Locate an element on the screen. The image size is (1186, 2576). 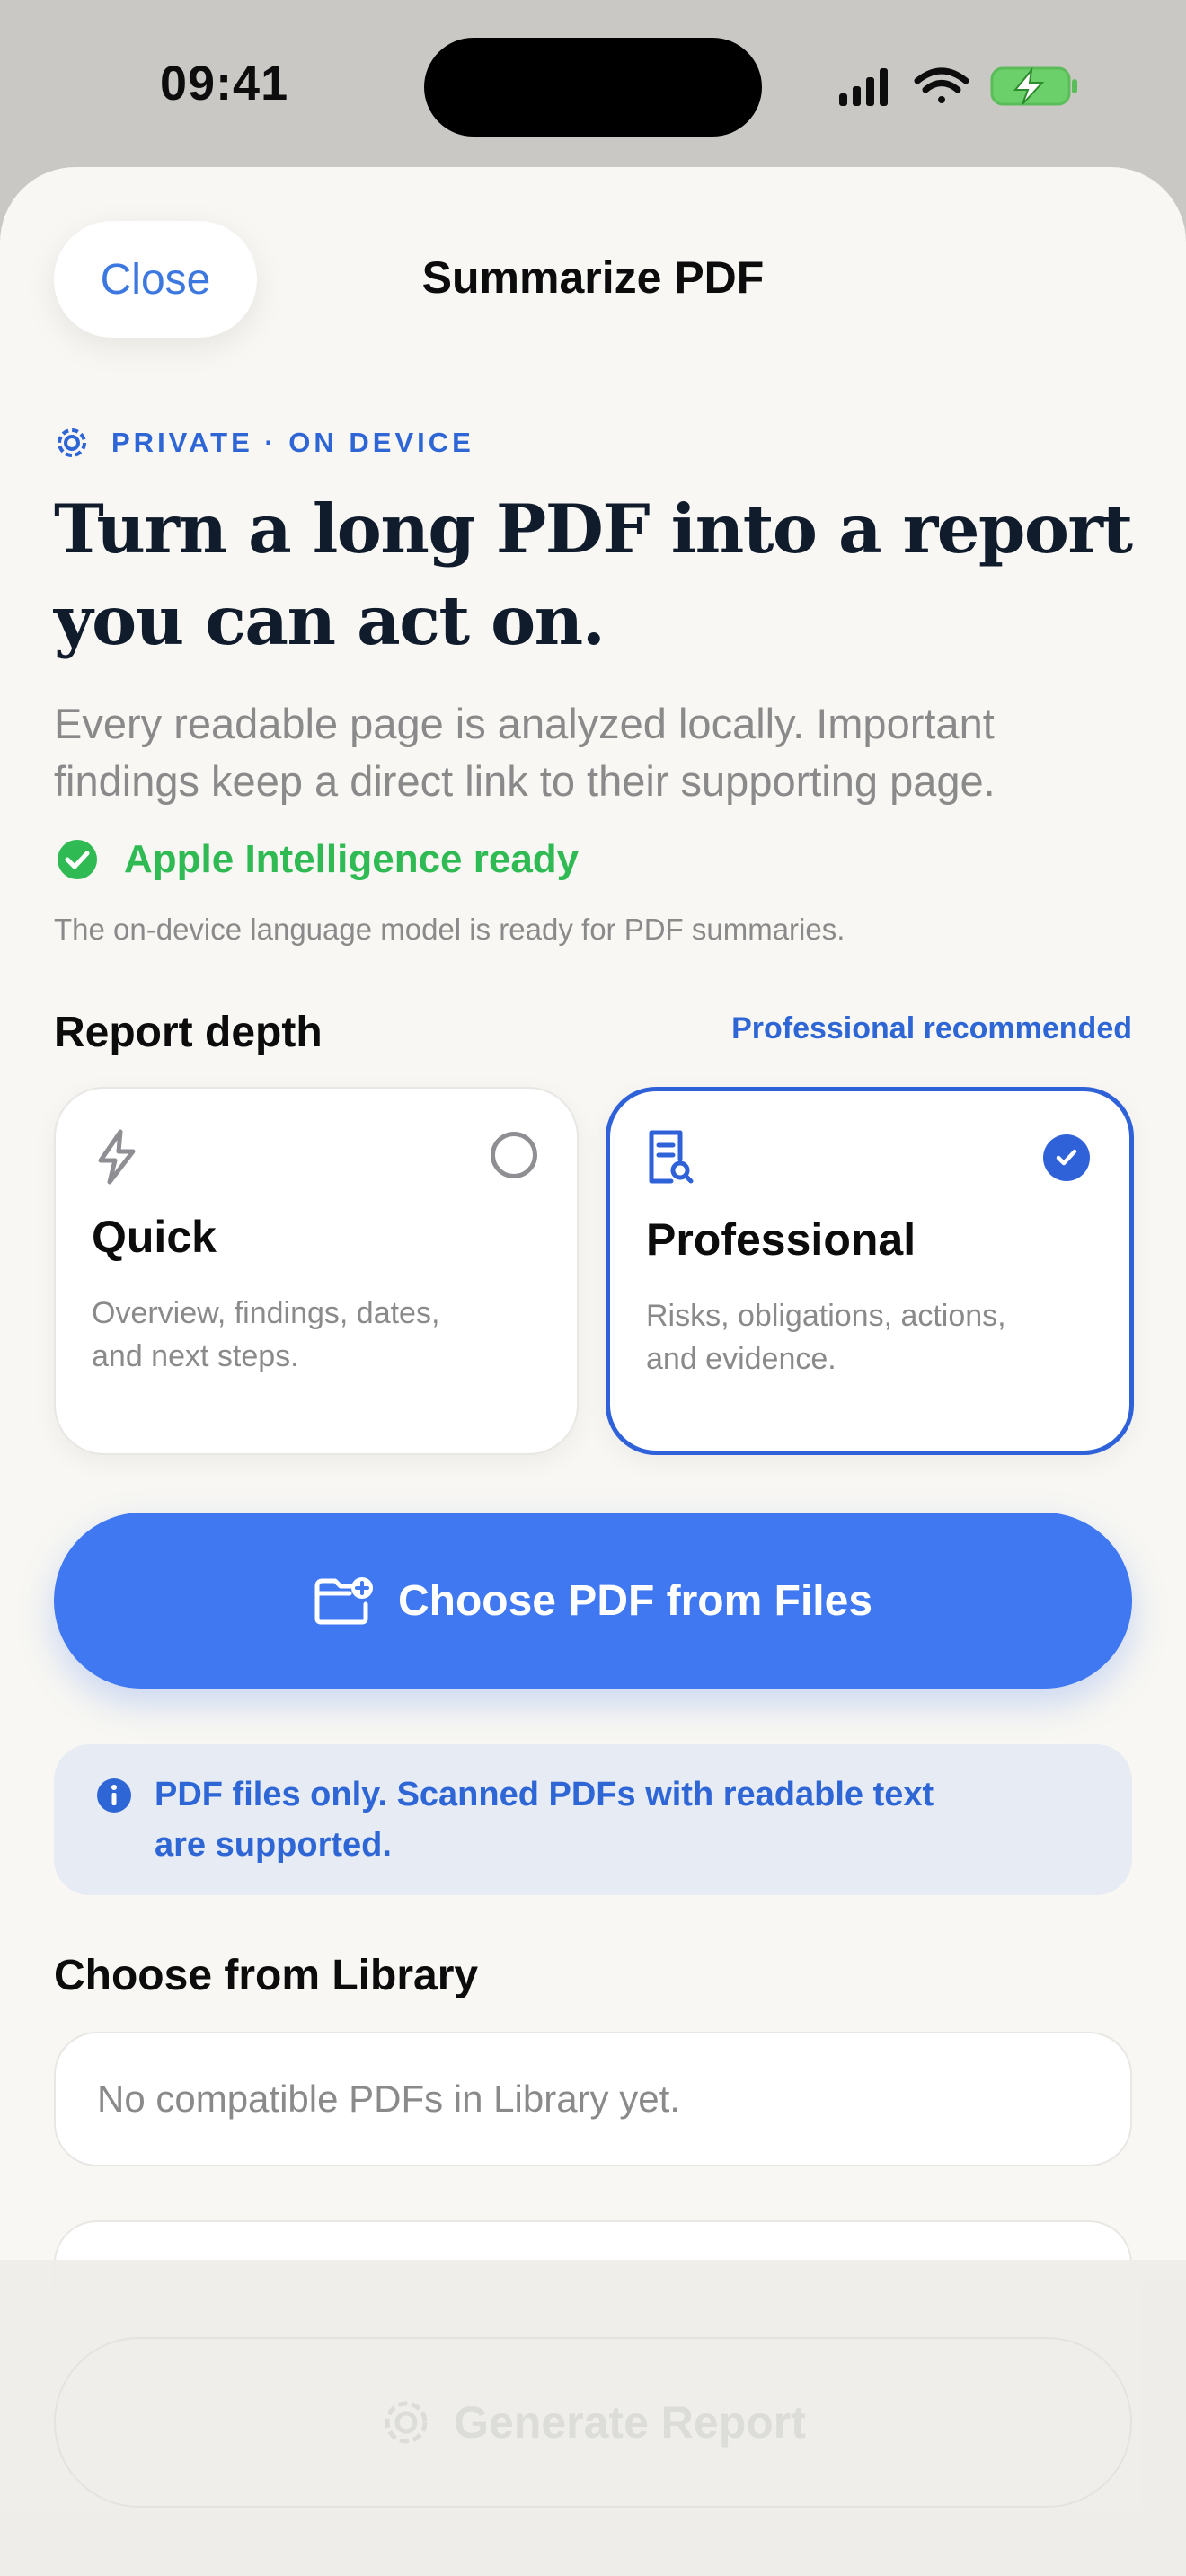
wifi-icon is located at coordinates (942, 85).